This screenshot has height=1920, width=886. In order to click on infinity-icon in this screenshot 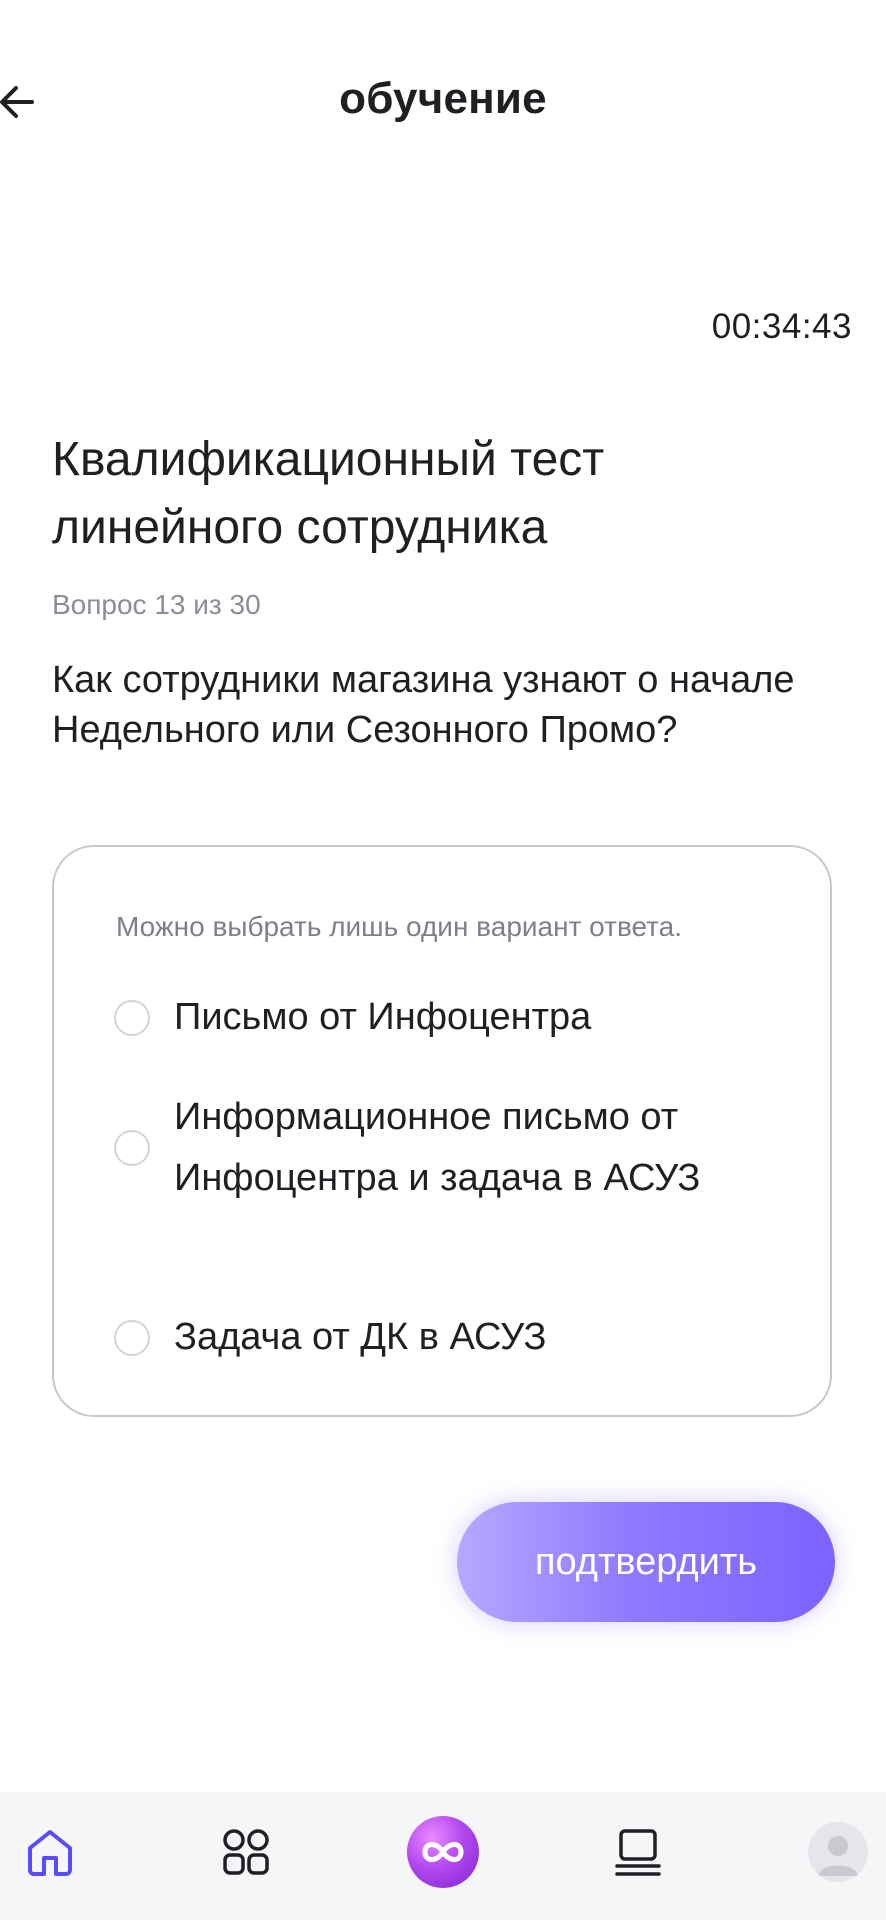, I will do `click(443, 1852)`.